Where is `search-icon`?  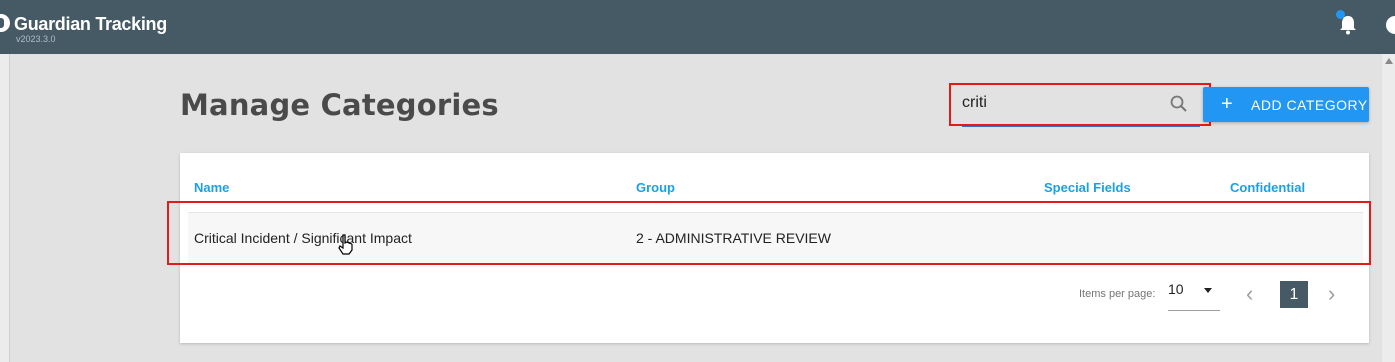 search-icon is located at coordinates (1179, 104).